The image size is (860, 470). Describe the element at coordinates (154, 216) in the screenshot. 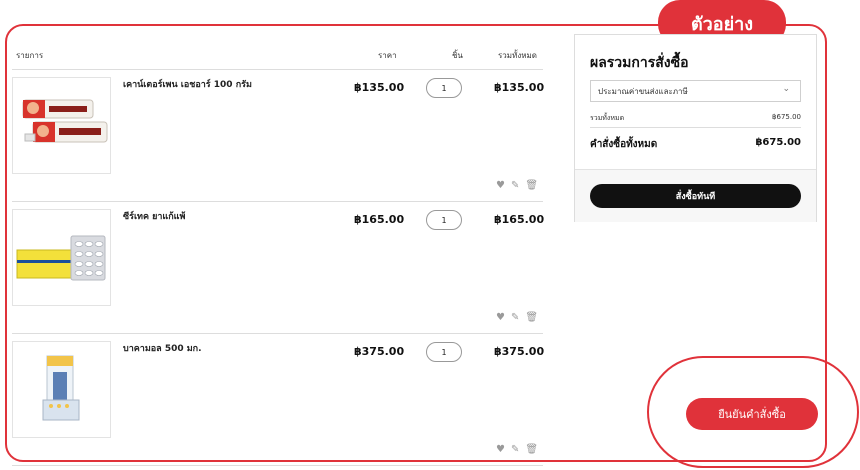

I see `product-name: ซีร์เทค ยาแก้แพ้` at that location.